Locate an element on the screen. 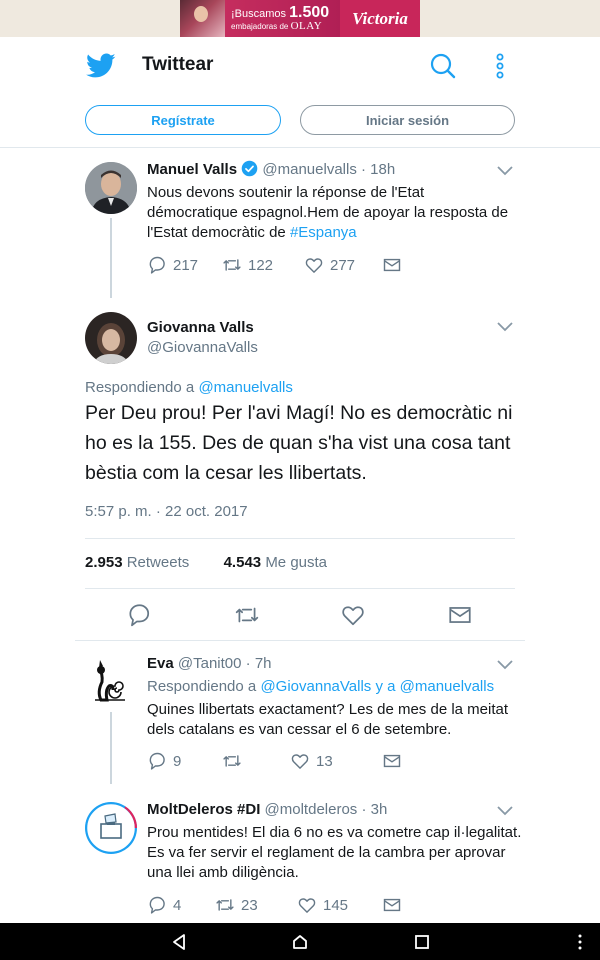 The height and width of the screenshot is (960, 600). hashtag-link: #Espanya is located at coordinates (323, 232).